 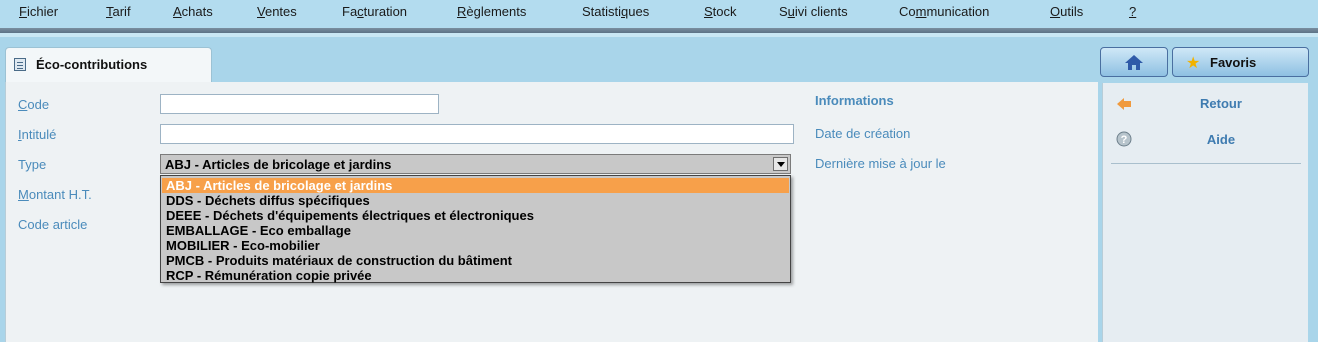 I want to click on retour-button: Retour, so click(x=1206, y=104).